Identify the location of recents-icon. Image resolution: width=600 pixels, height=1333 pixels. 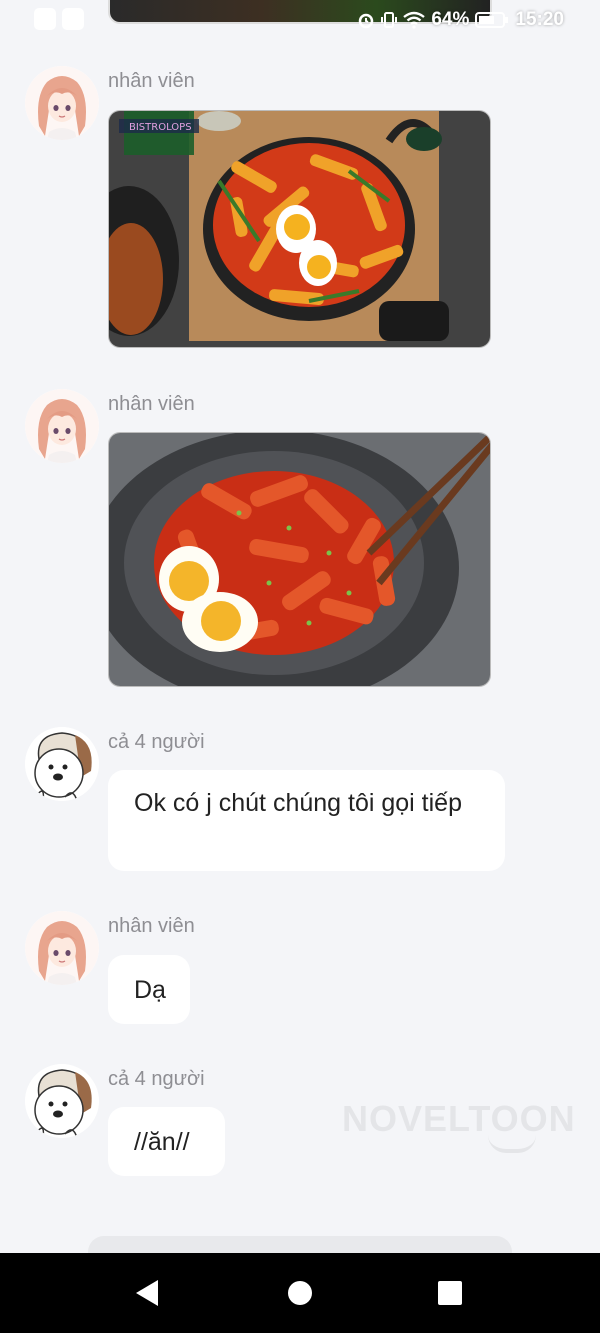
(450, 1293).